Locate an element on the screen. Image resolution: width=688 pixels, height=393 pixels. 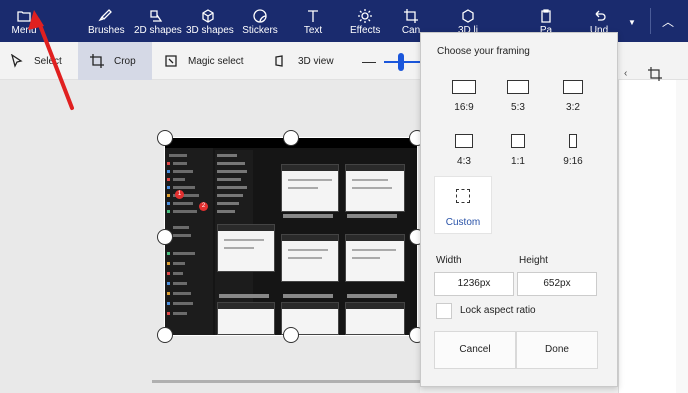
ratio-16-9-option: 16:9 is located at coordinates (464, 104).